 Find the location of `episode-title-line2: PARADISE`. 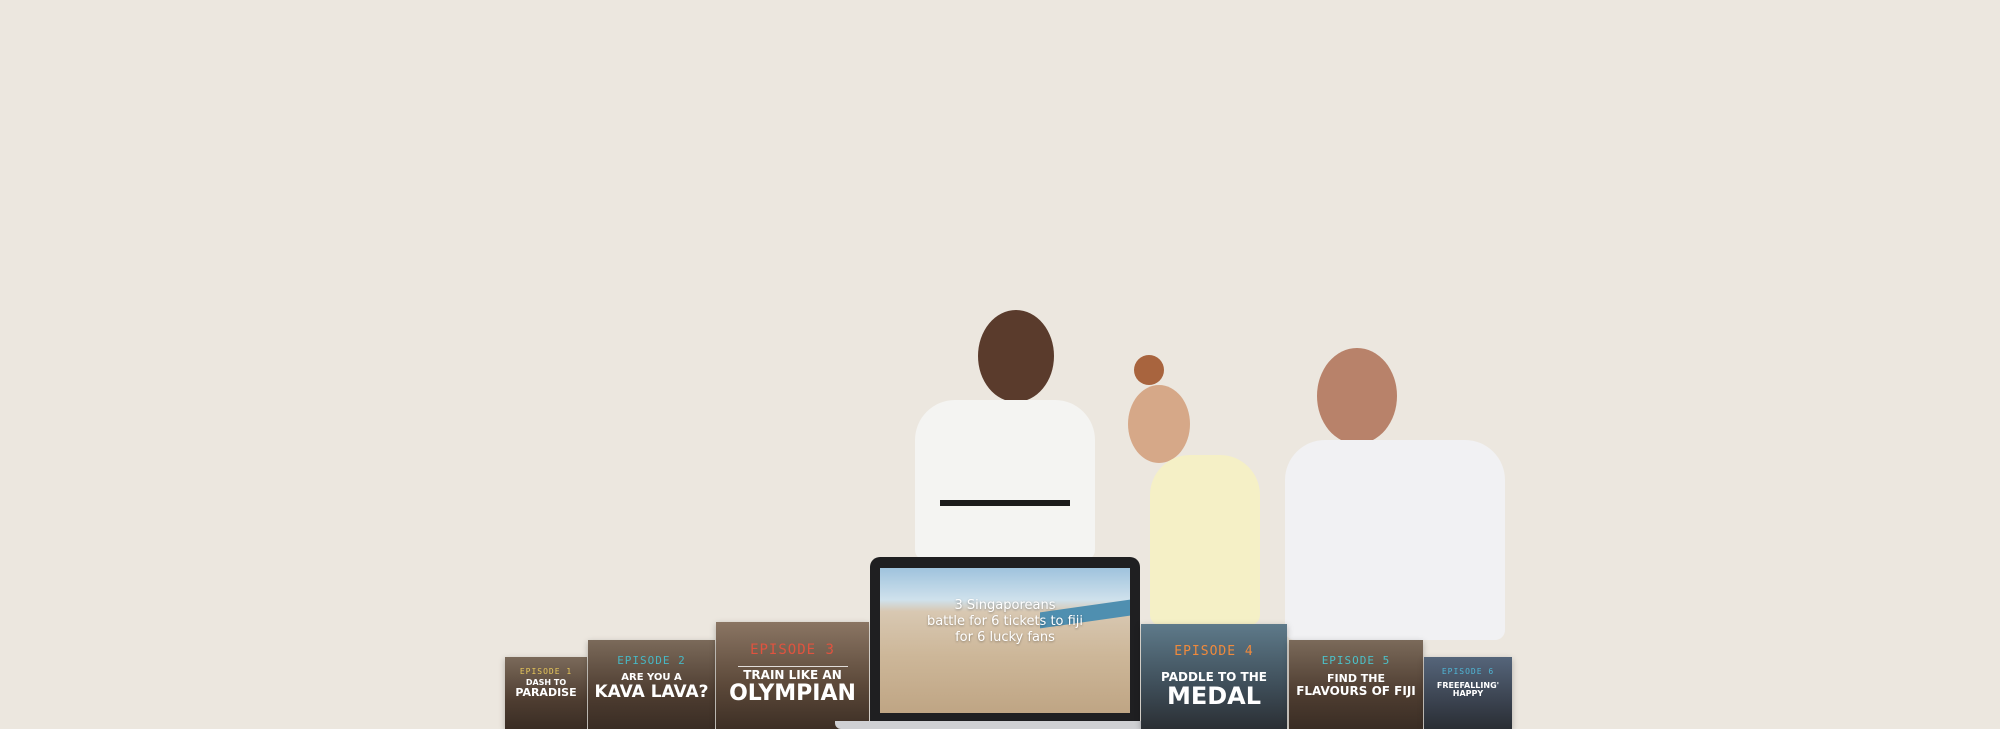

episode-title-line2: PARADISE is located at coordinates (546, 693).